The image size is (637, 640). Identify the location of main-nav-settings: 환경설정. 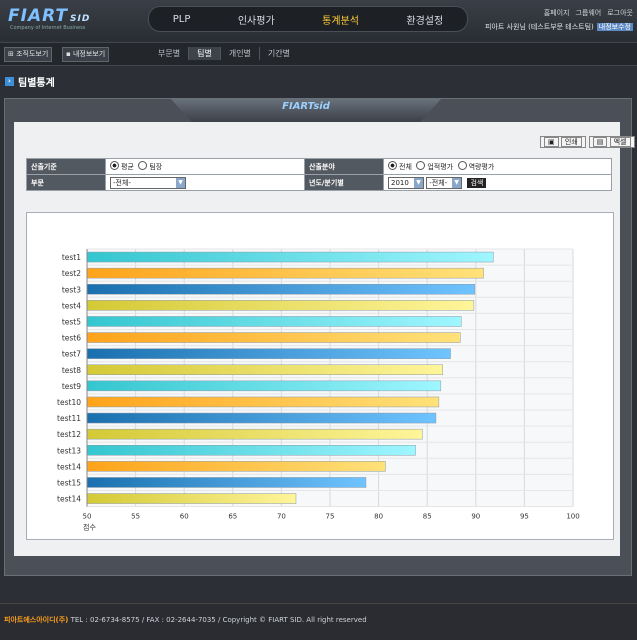
(424, 19).